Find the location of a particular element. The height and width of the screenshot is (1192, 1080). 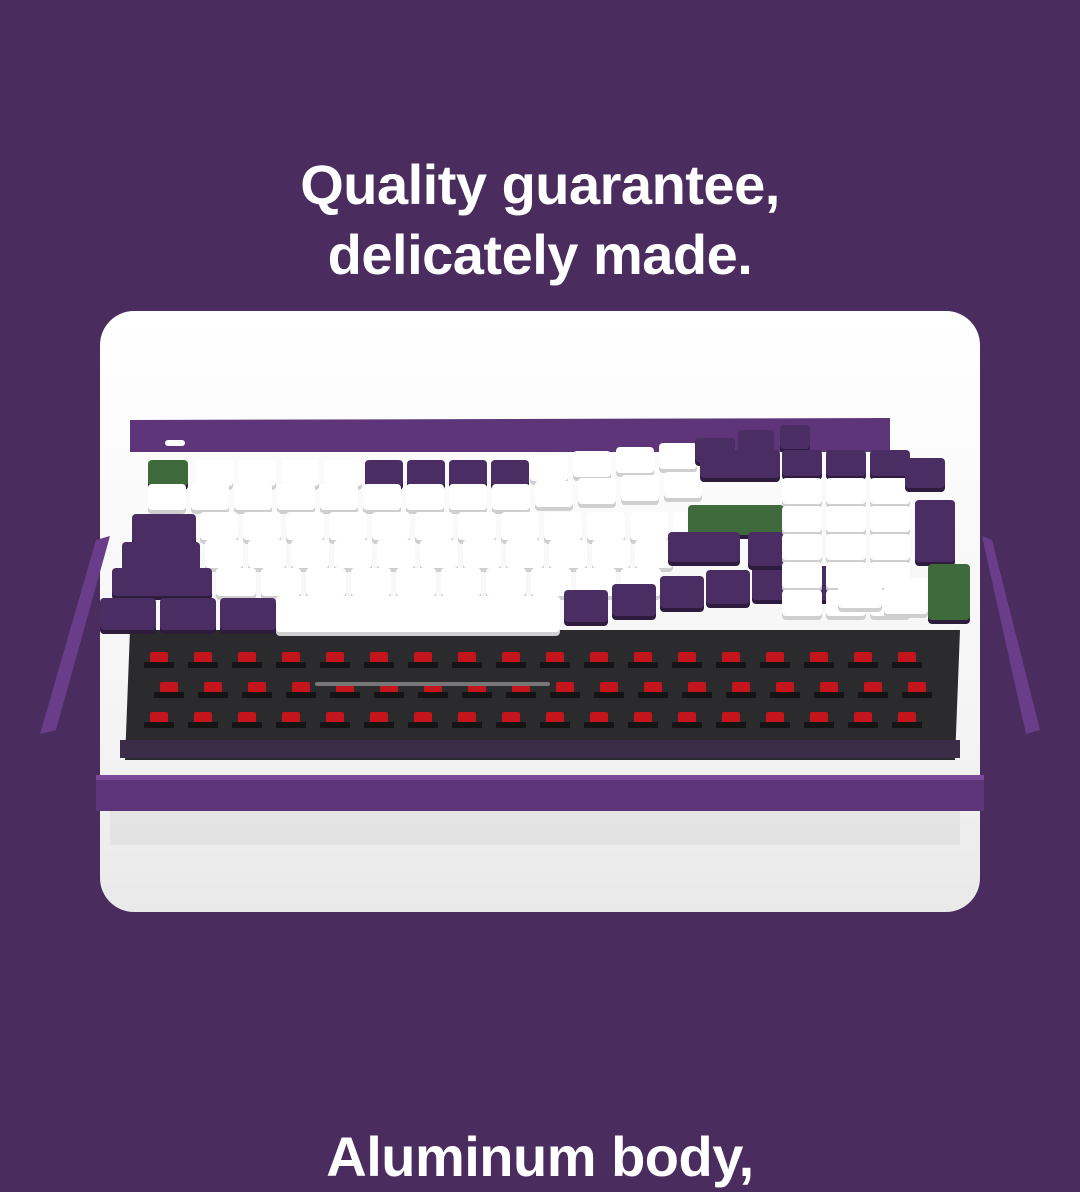

backspace-keycap is located at coordinates (740, 464).